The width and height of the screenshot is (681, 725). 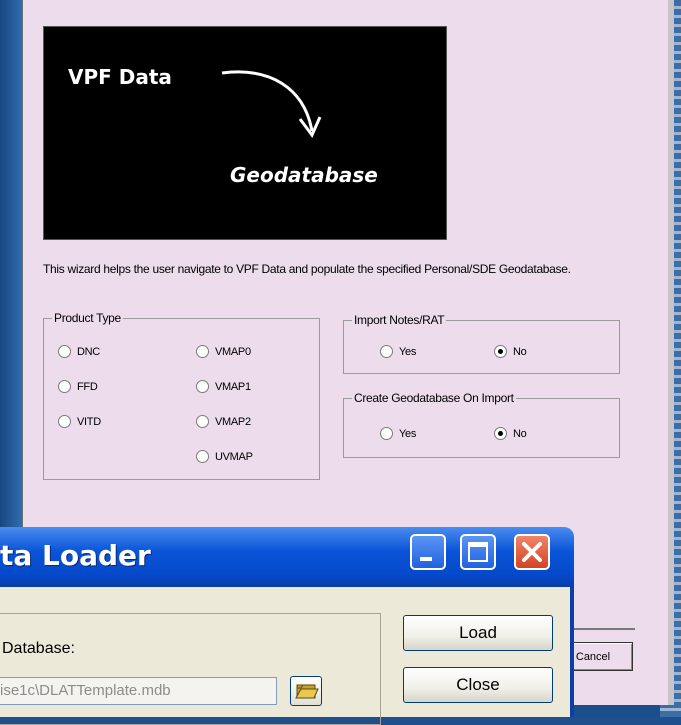 I want to click on close-window-button, so click(x=532, y=552).